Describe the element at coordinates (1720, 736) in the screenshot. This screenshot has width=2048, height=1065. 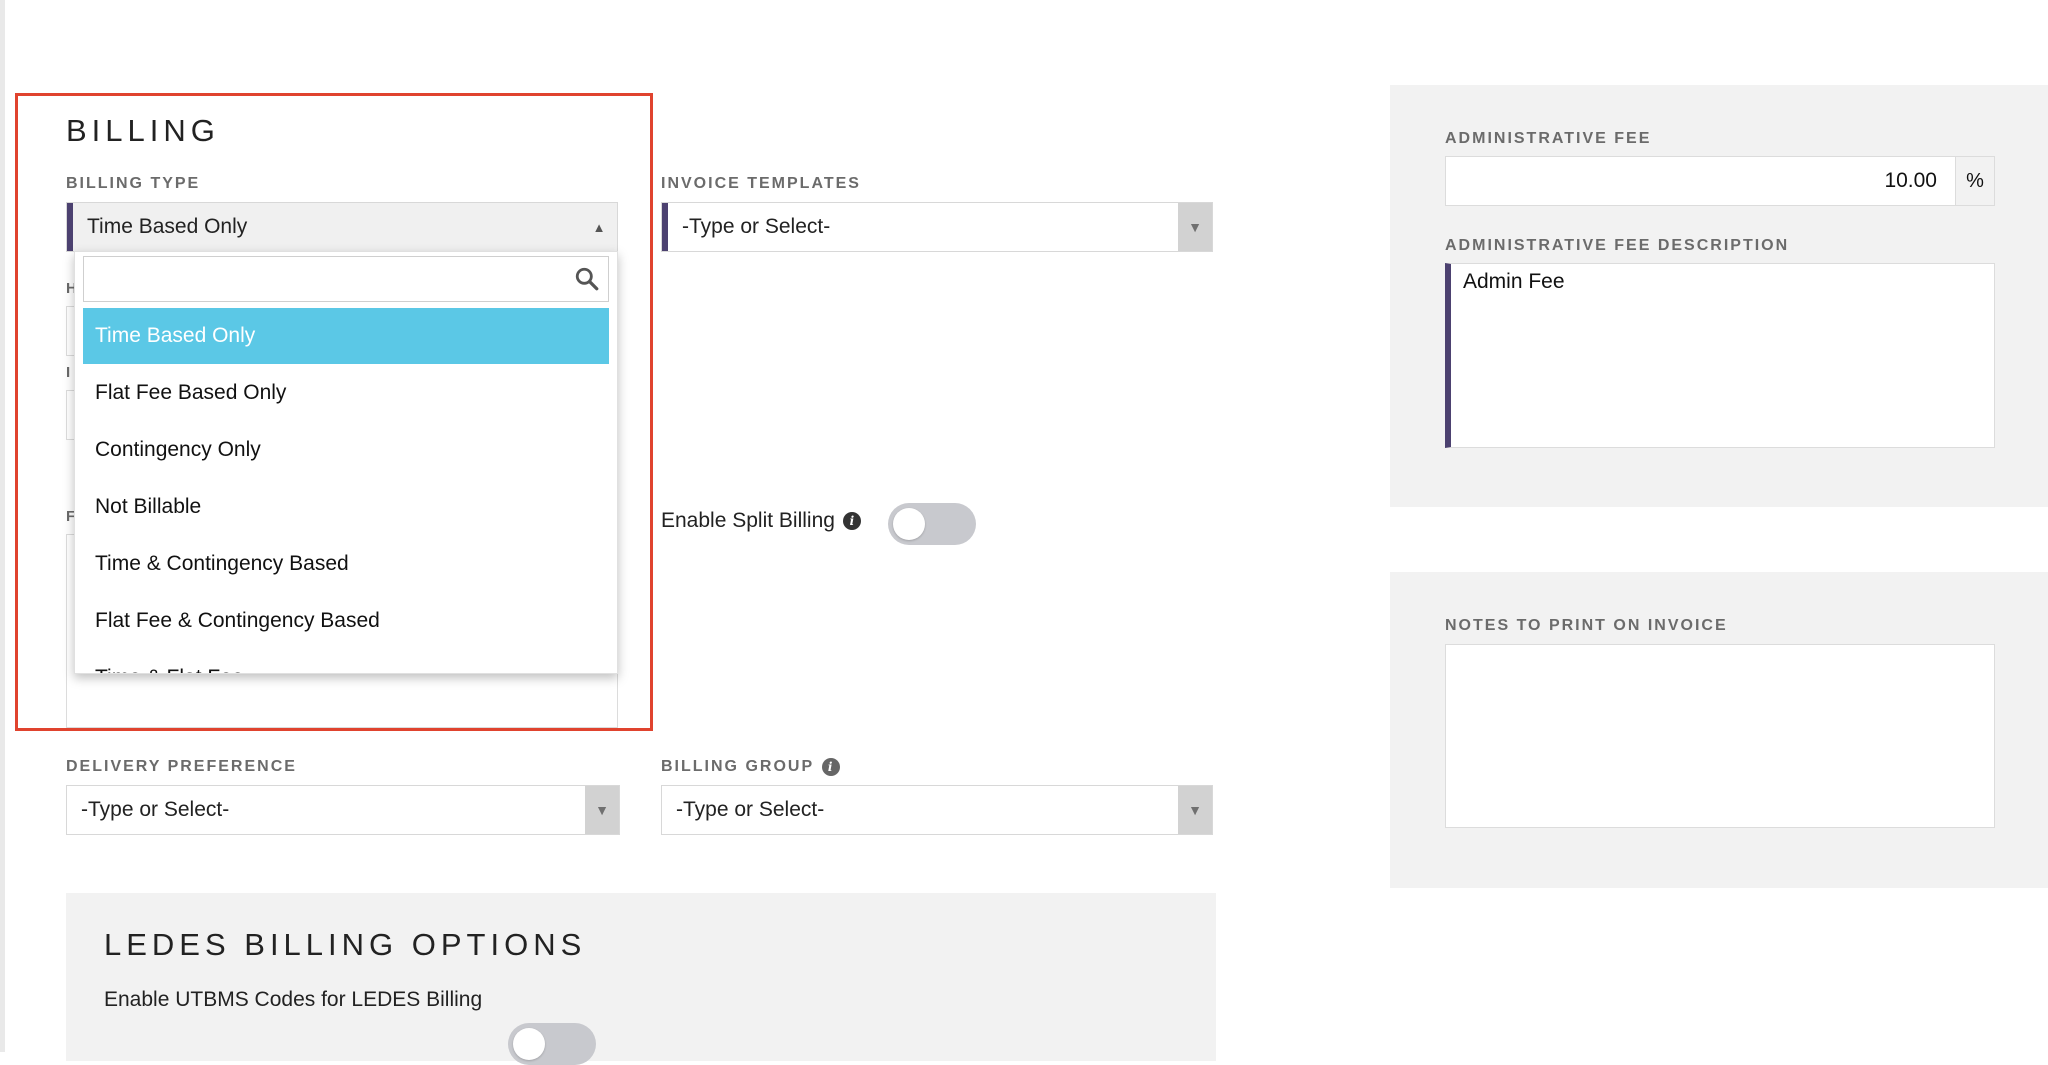
I see `notes-textarea` at that location.